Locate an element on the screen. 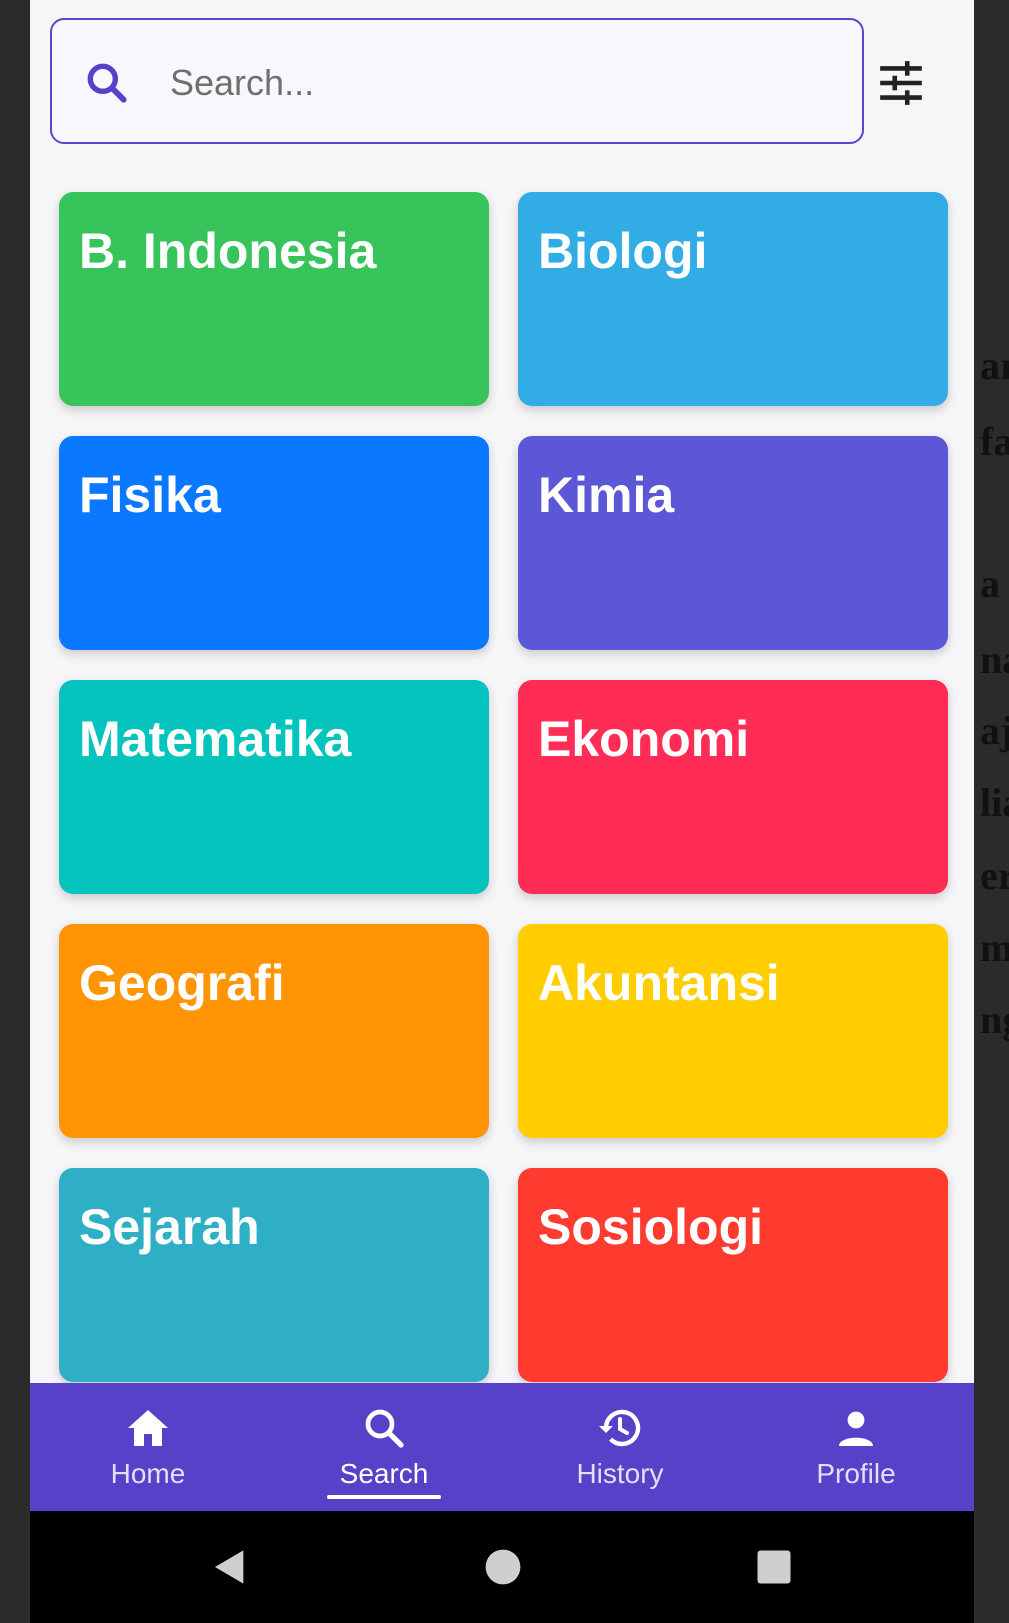 This screenshot has height=1623, width=1009. subject-label: Sejarah is located at coordinates (169, 1227).